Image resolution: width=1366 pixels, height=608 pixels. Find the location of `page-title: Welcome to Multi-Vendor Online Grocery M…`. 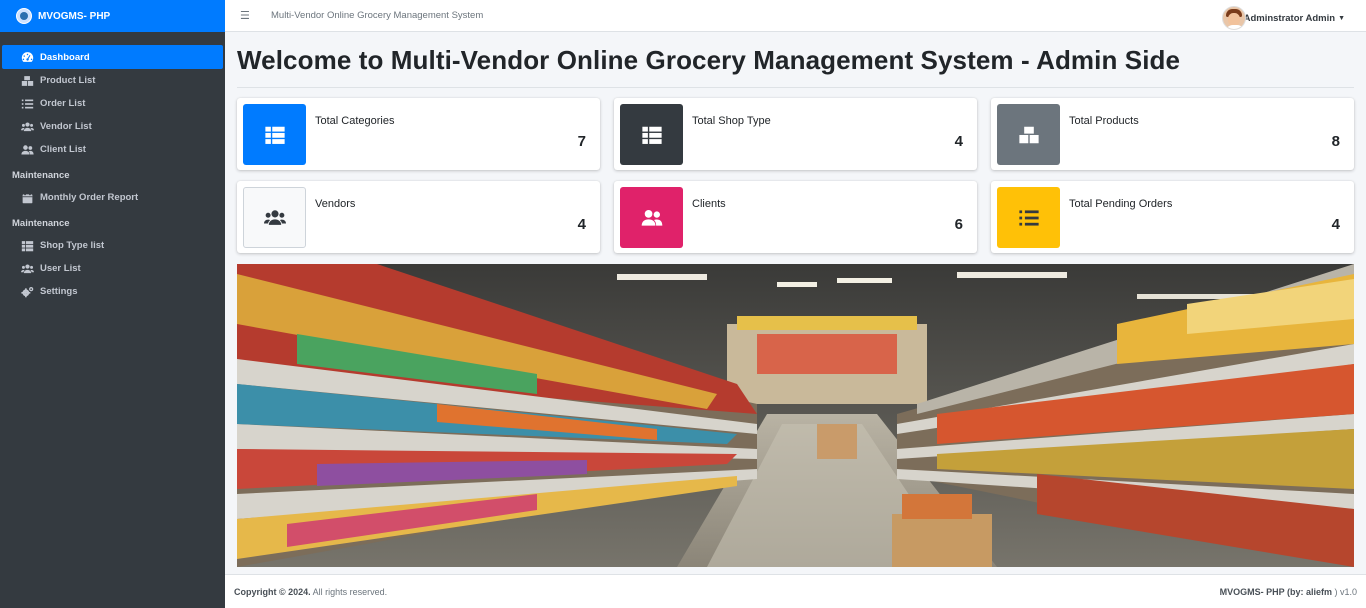

page-title: Welcome to Multi-Vendor Online Grocery M… is located at coordinates (795, 66).